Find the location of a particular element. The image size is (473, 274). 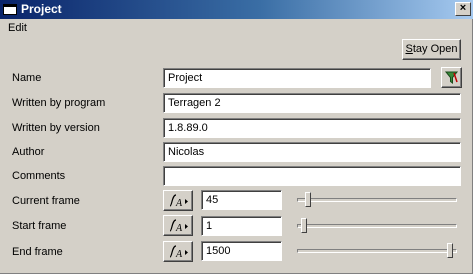

written-version-label: Written by version is located at coordinates (56, 128).